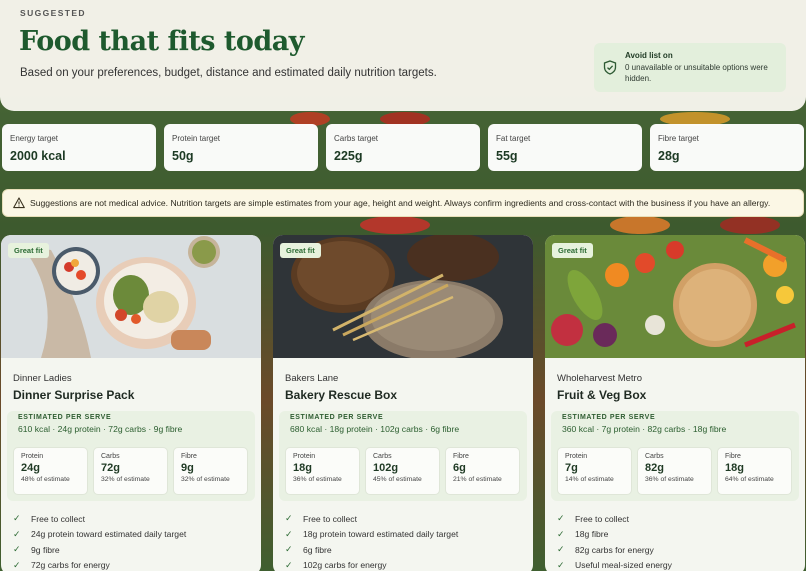 This screenshot has height=571, width=806. Describe the element at coordinates (312, 378) in the screenshot. I see `business-name: Bakers Lane` at that location.